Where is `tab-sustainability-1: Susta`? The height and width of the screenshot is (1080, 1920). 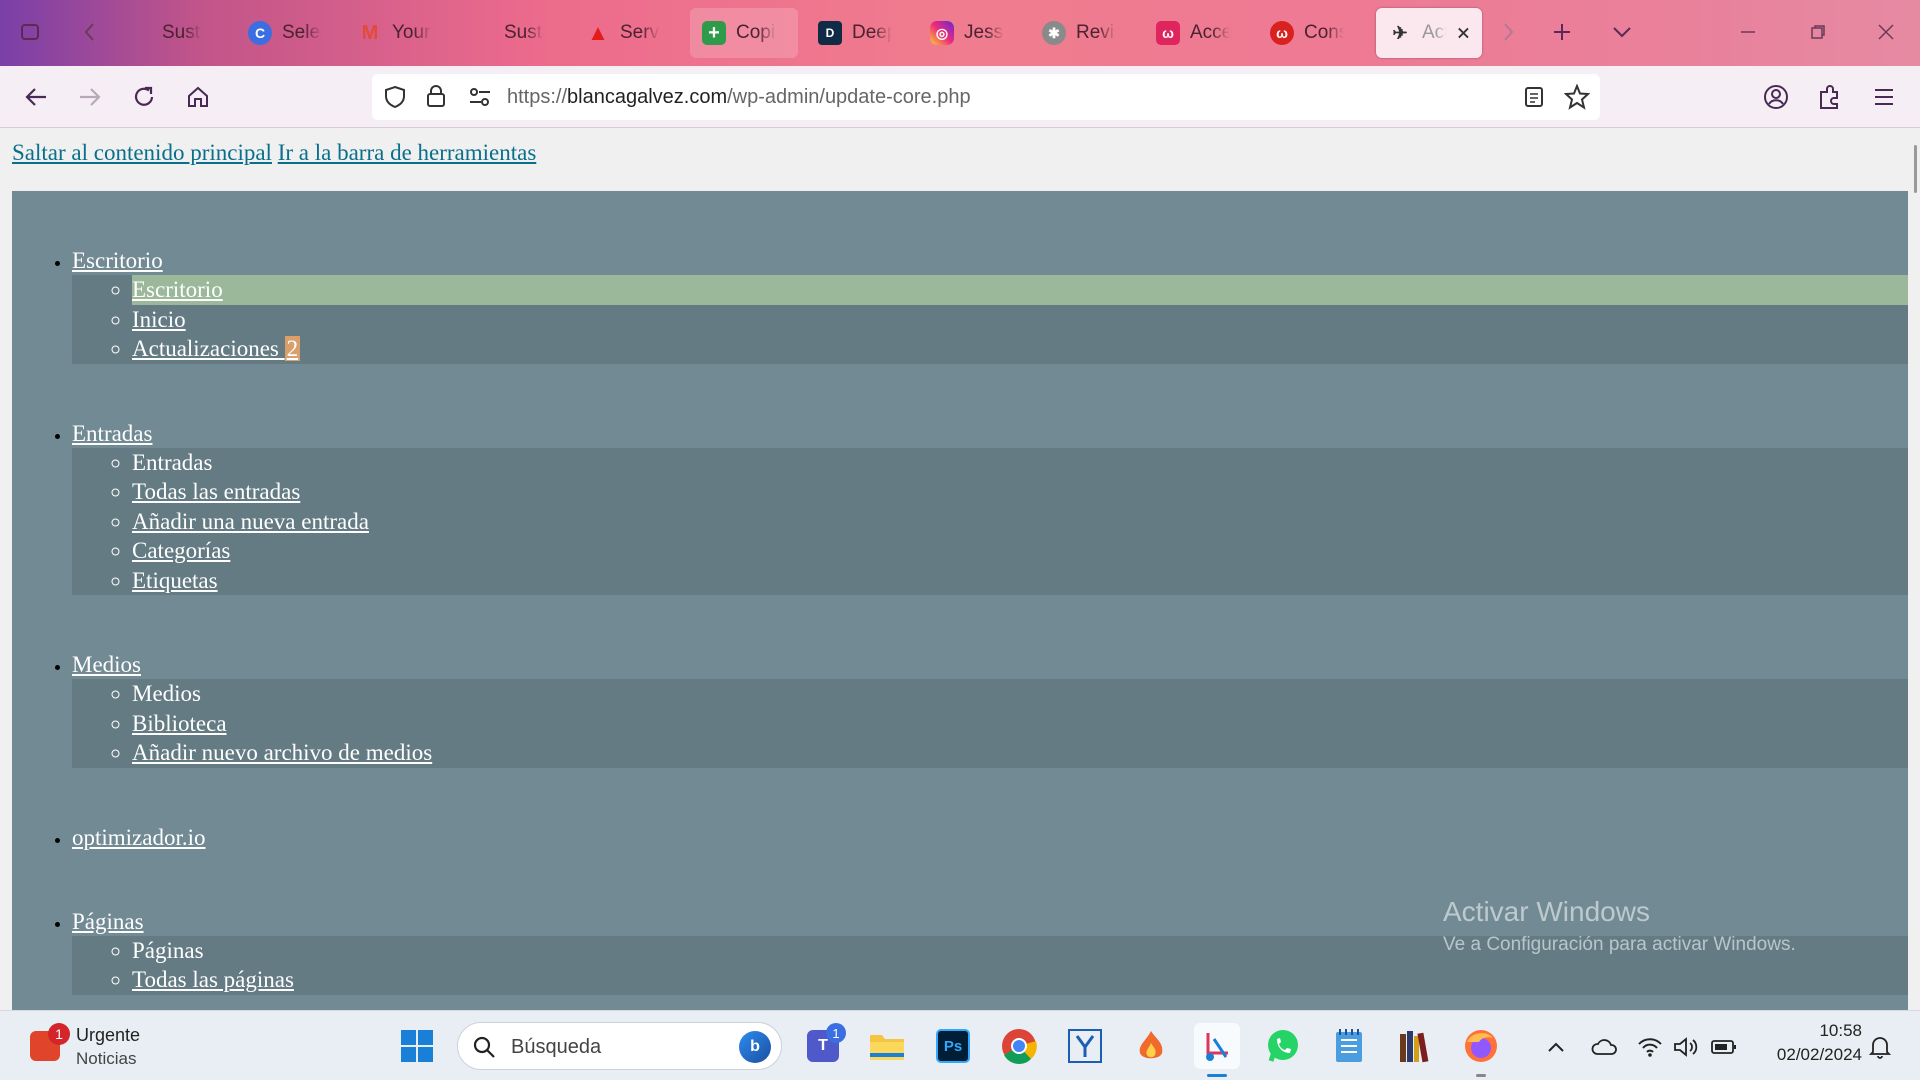 tab-sustainability-1: Susta is located at coordinates (182, 33).